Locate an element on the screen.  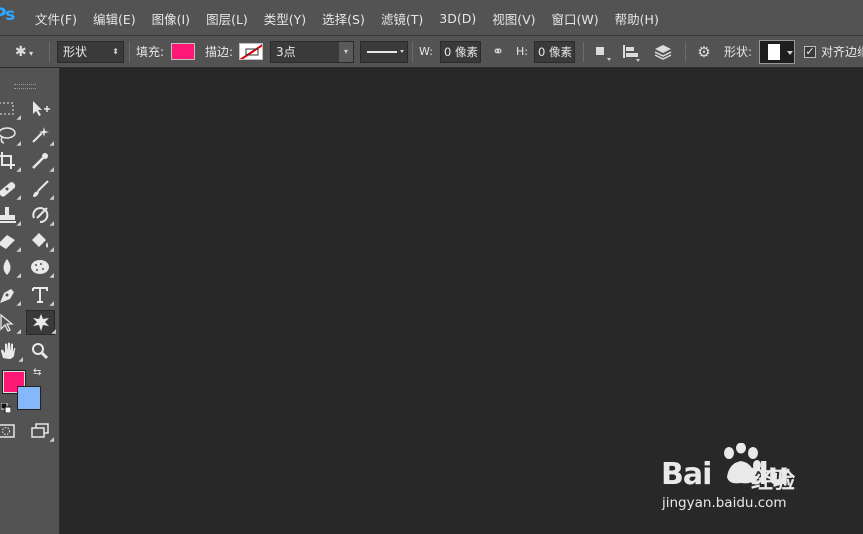
type-tool-icon: ◢ is located at coordinates (41, 295).